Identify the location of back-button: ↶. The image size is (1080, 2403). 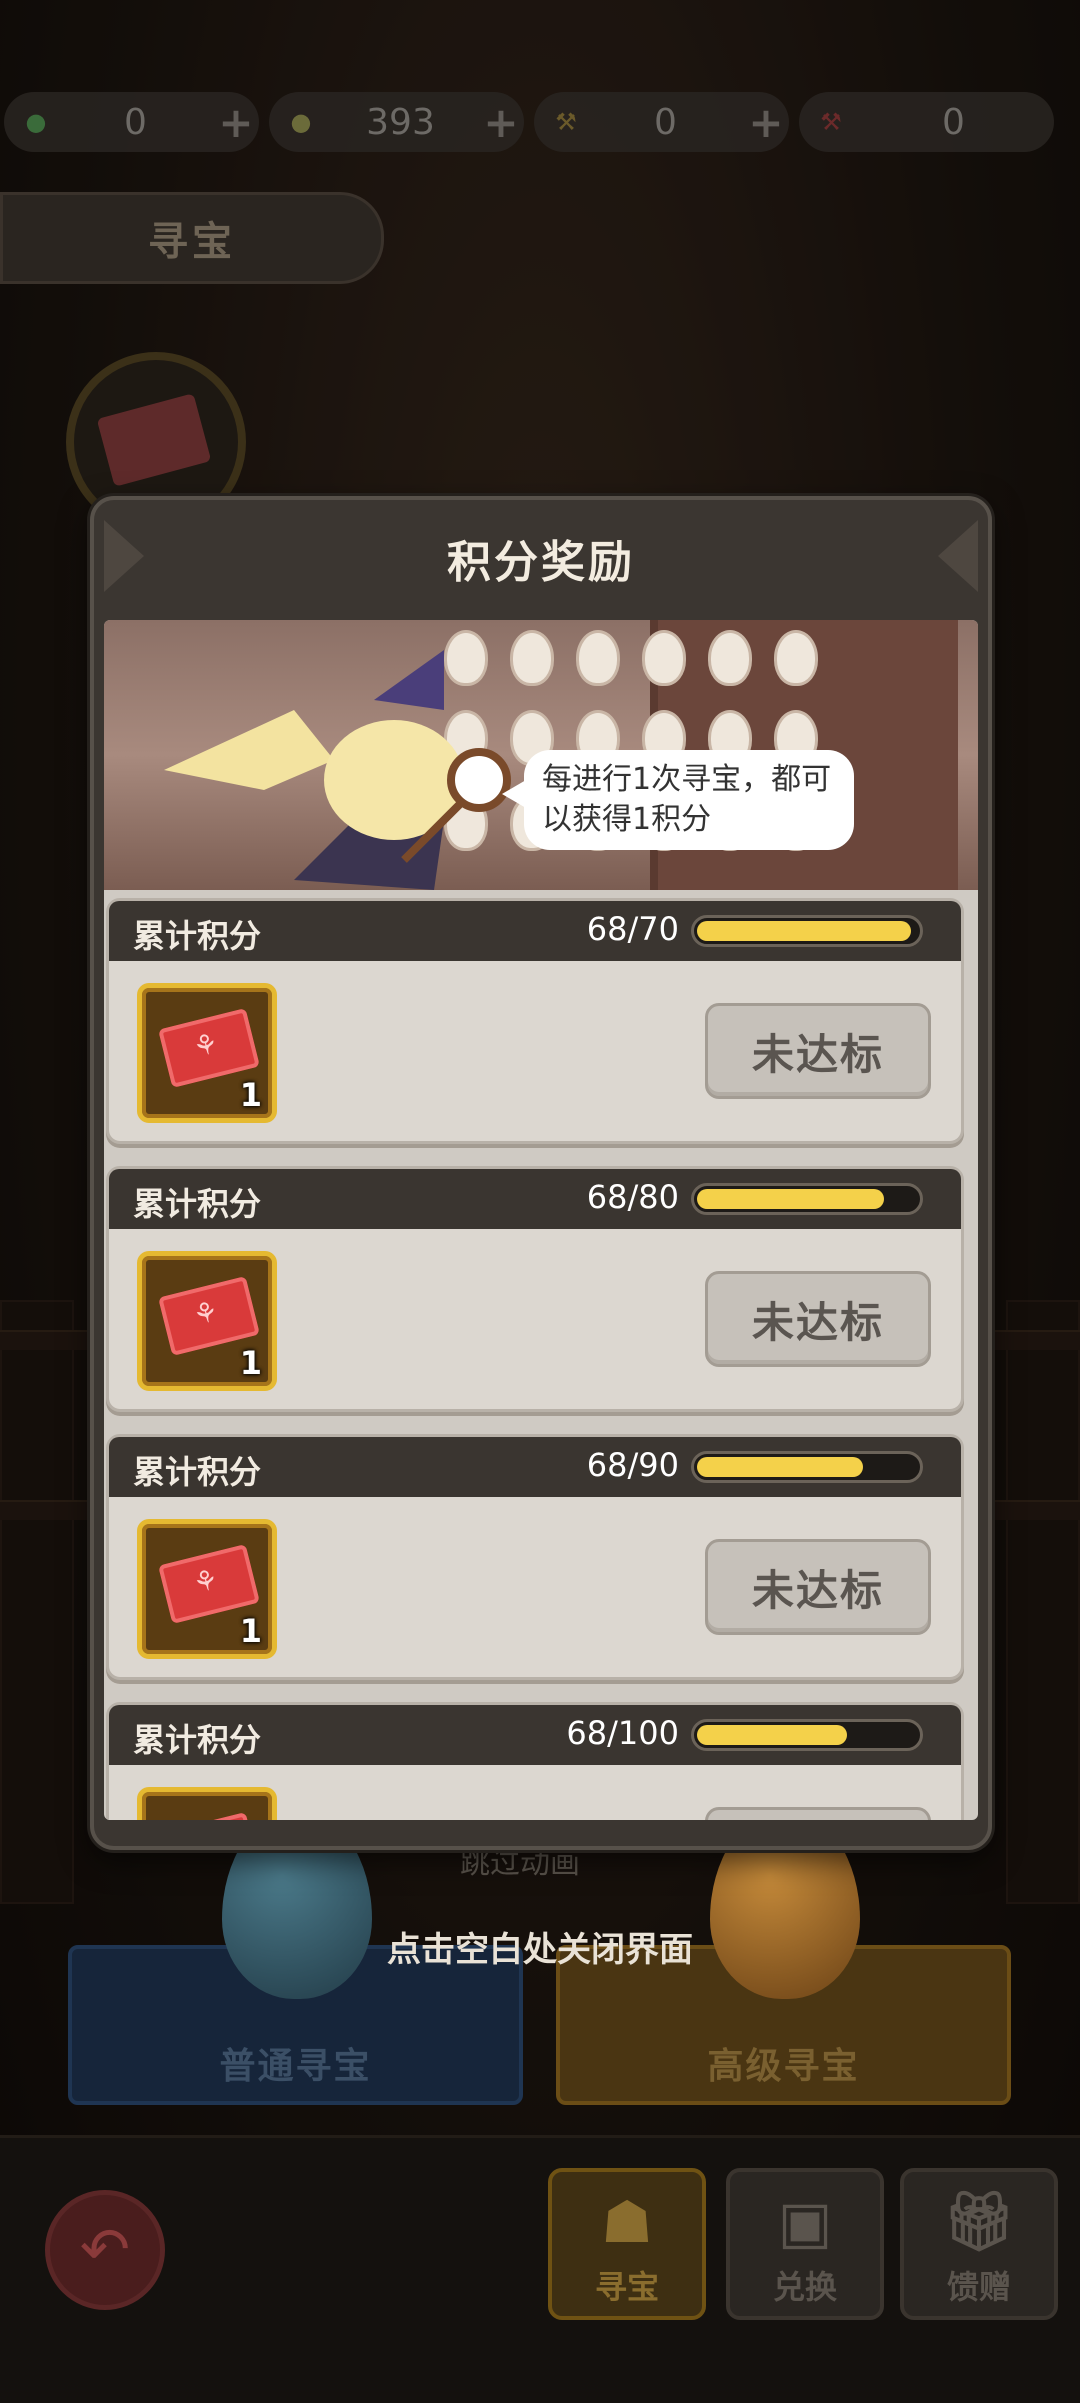
(105, 2250).